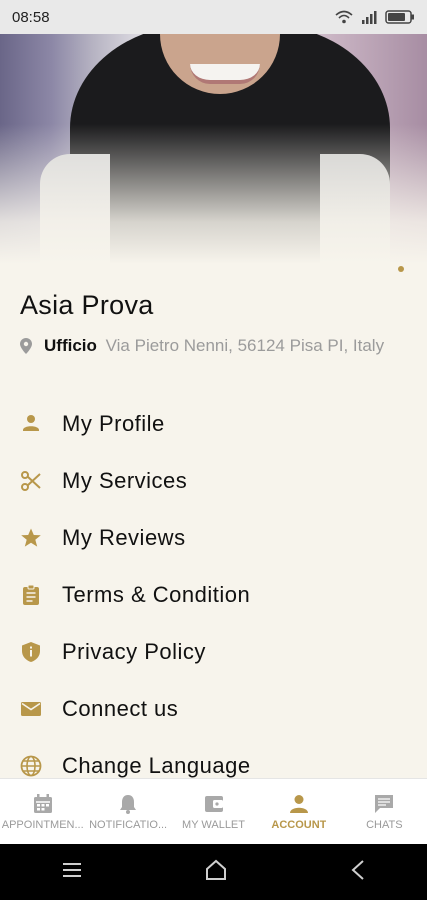 The image size is (427, 900). Describe the element at coordinates (41, 766) in the screenshot. I see `globe-icon` at that location.